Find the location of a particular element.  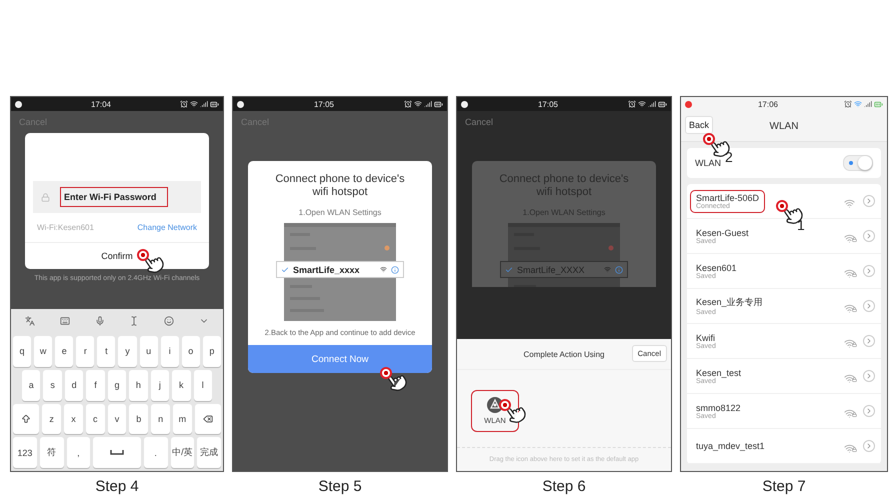

keyboard-key: o is located at coordinates (191, 351).